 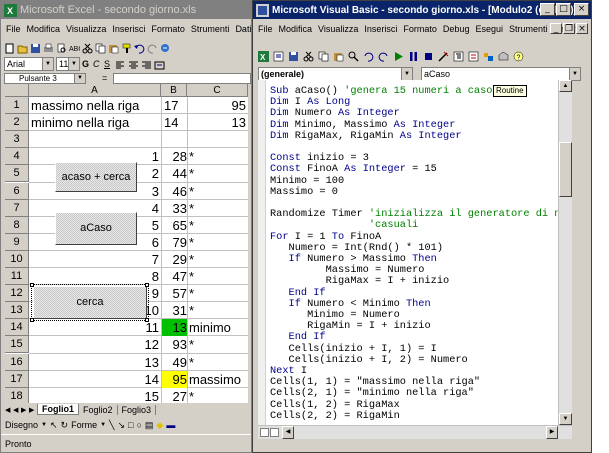 What do you see at coordinates (17, 410) in the screenshot?
I see `tab-scroll-prev-icon: ◀` at bounding box center [17, 410].